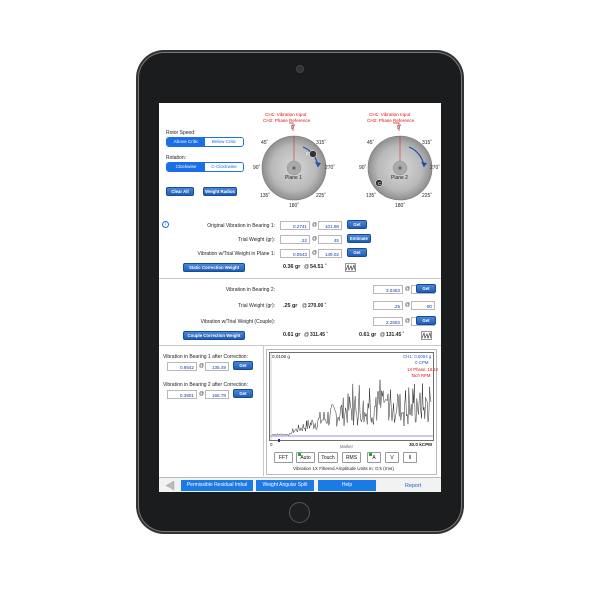 Image resolution: width=600 pixels, height=600 pixels. Describe the element at coordinates (217, 394) in the screenshot. I see `bearing2-after-phase: 165.78` at that location.